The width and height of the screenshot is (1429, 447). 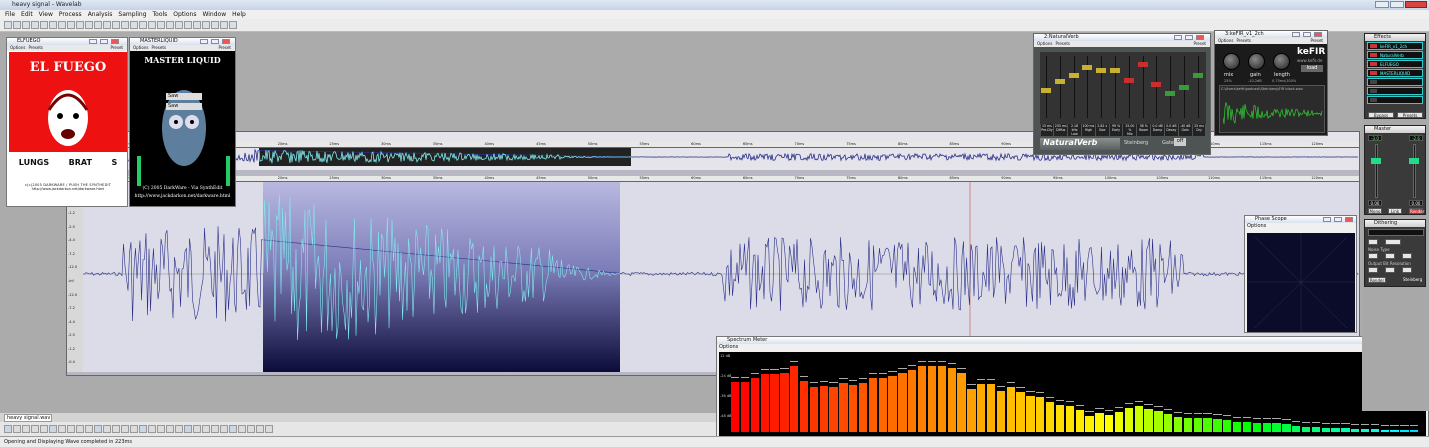 What do you see at coordinates (1382, 4) in the screenshot?
I see `minimize-button` at bounding box center [1382, 4].